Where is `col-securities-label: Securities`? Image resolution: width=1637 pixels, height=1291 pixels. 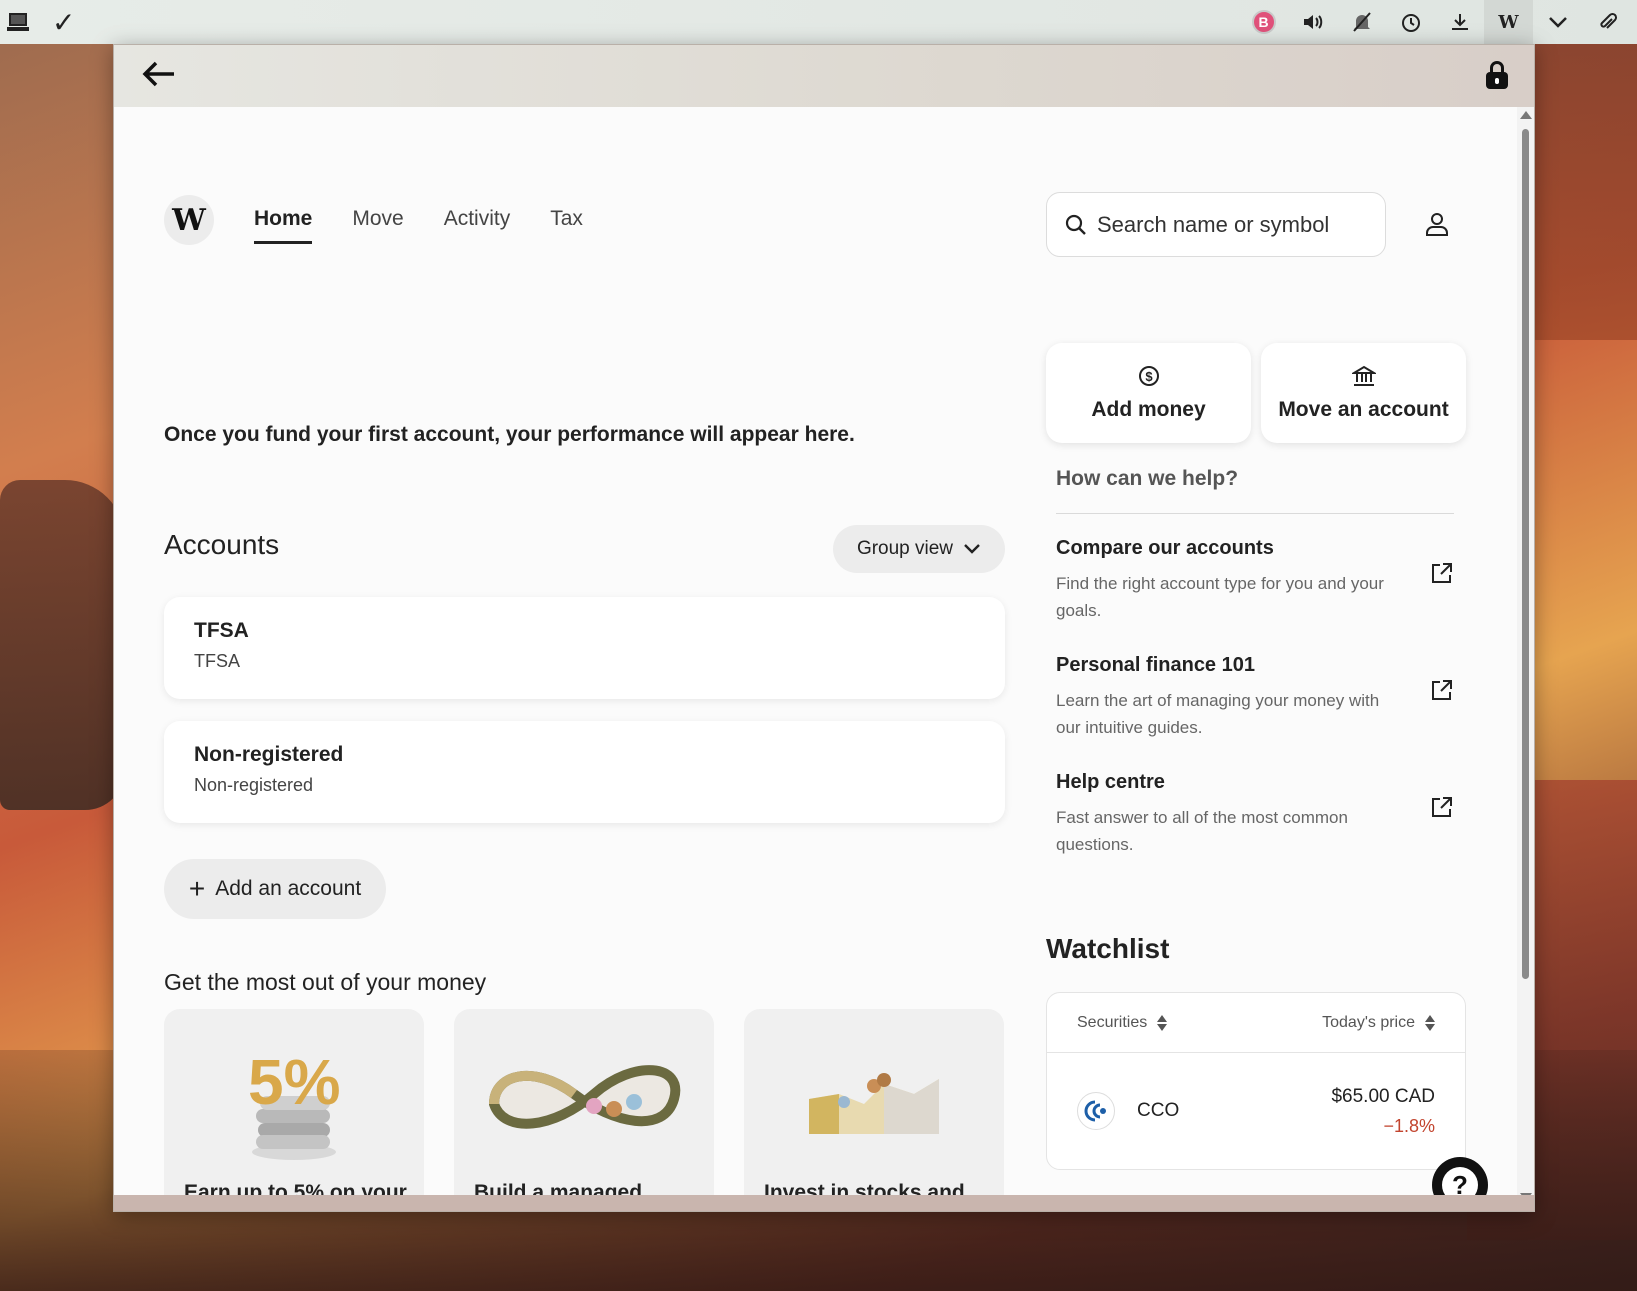 col-securities-label: Securities is located at coordinates (1112, 1022).